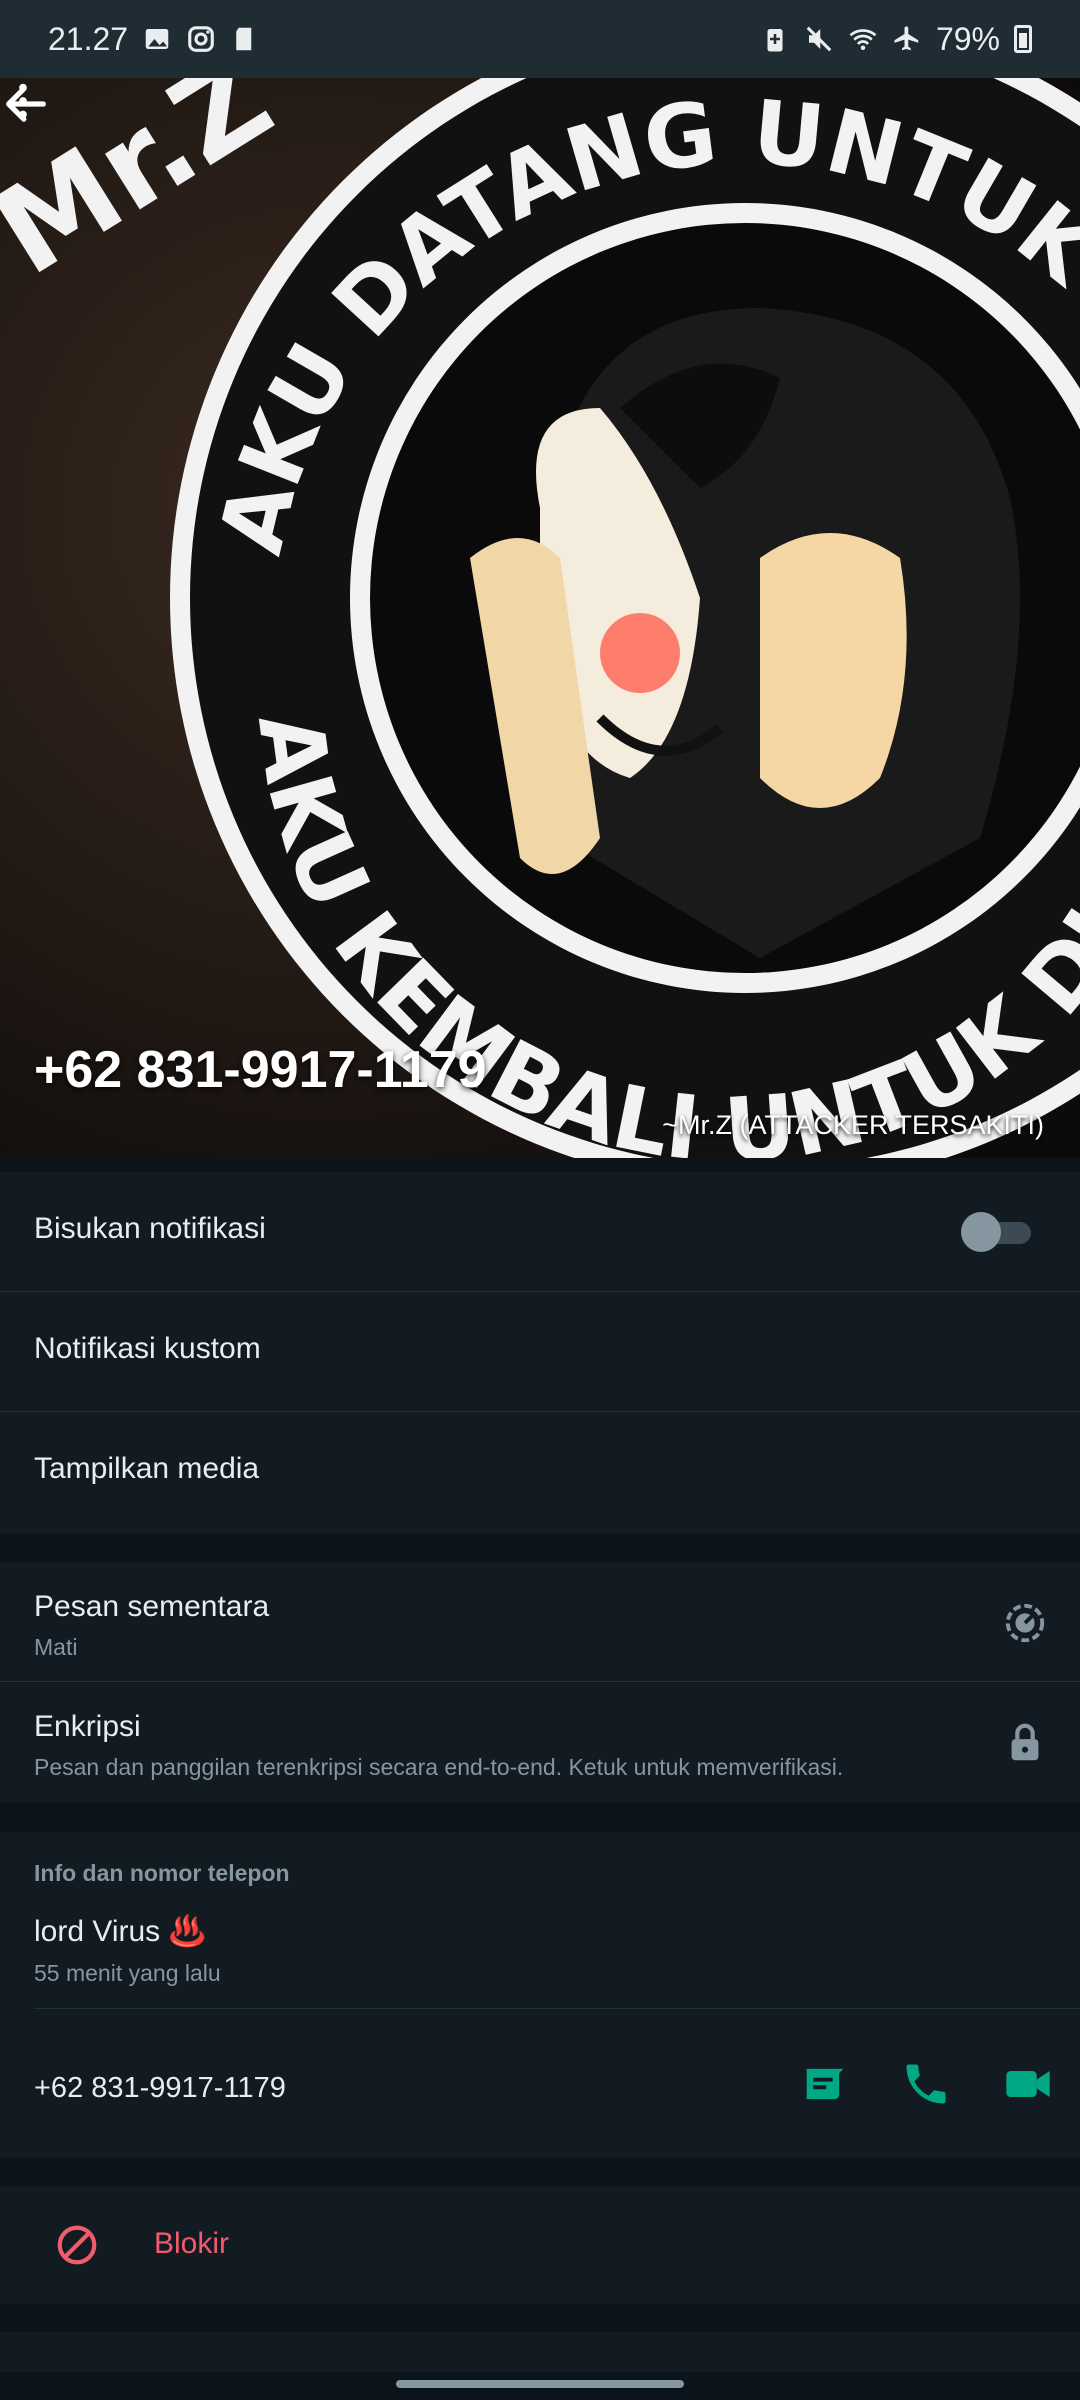 Image resolution: width=1080 pixels, height=2400 pixels. I want to click on mute-icon, so click(819, 39).